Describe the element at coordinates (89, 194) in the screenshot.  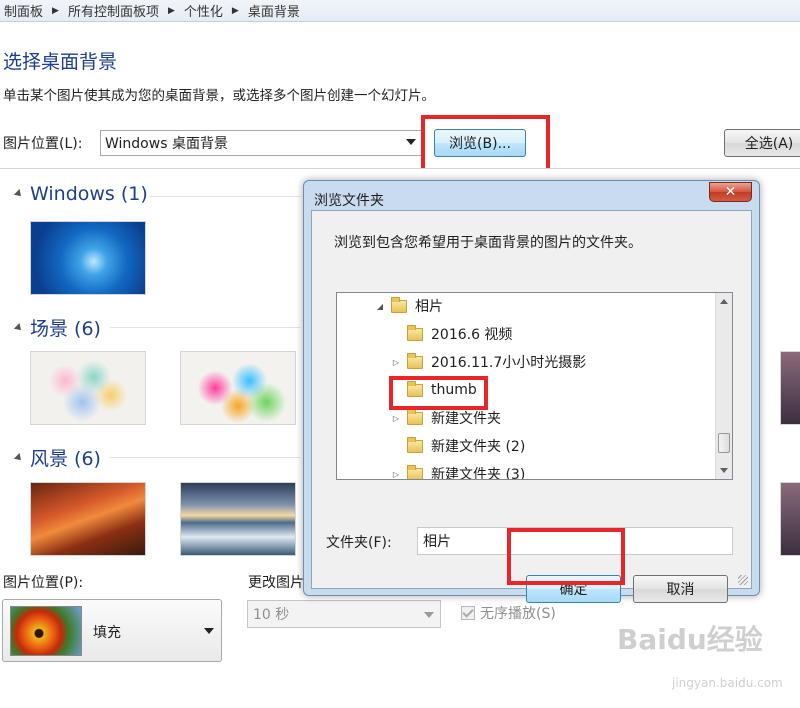
I see `group-title: Windows (1)` at that location.